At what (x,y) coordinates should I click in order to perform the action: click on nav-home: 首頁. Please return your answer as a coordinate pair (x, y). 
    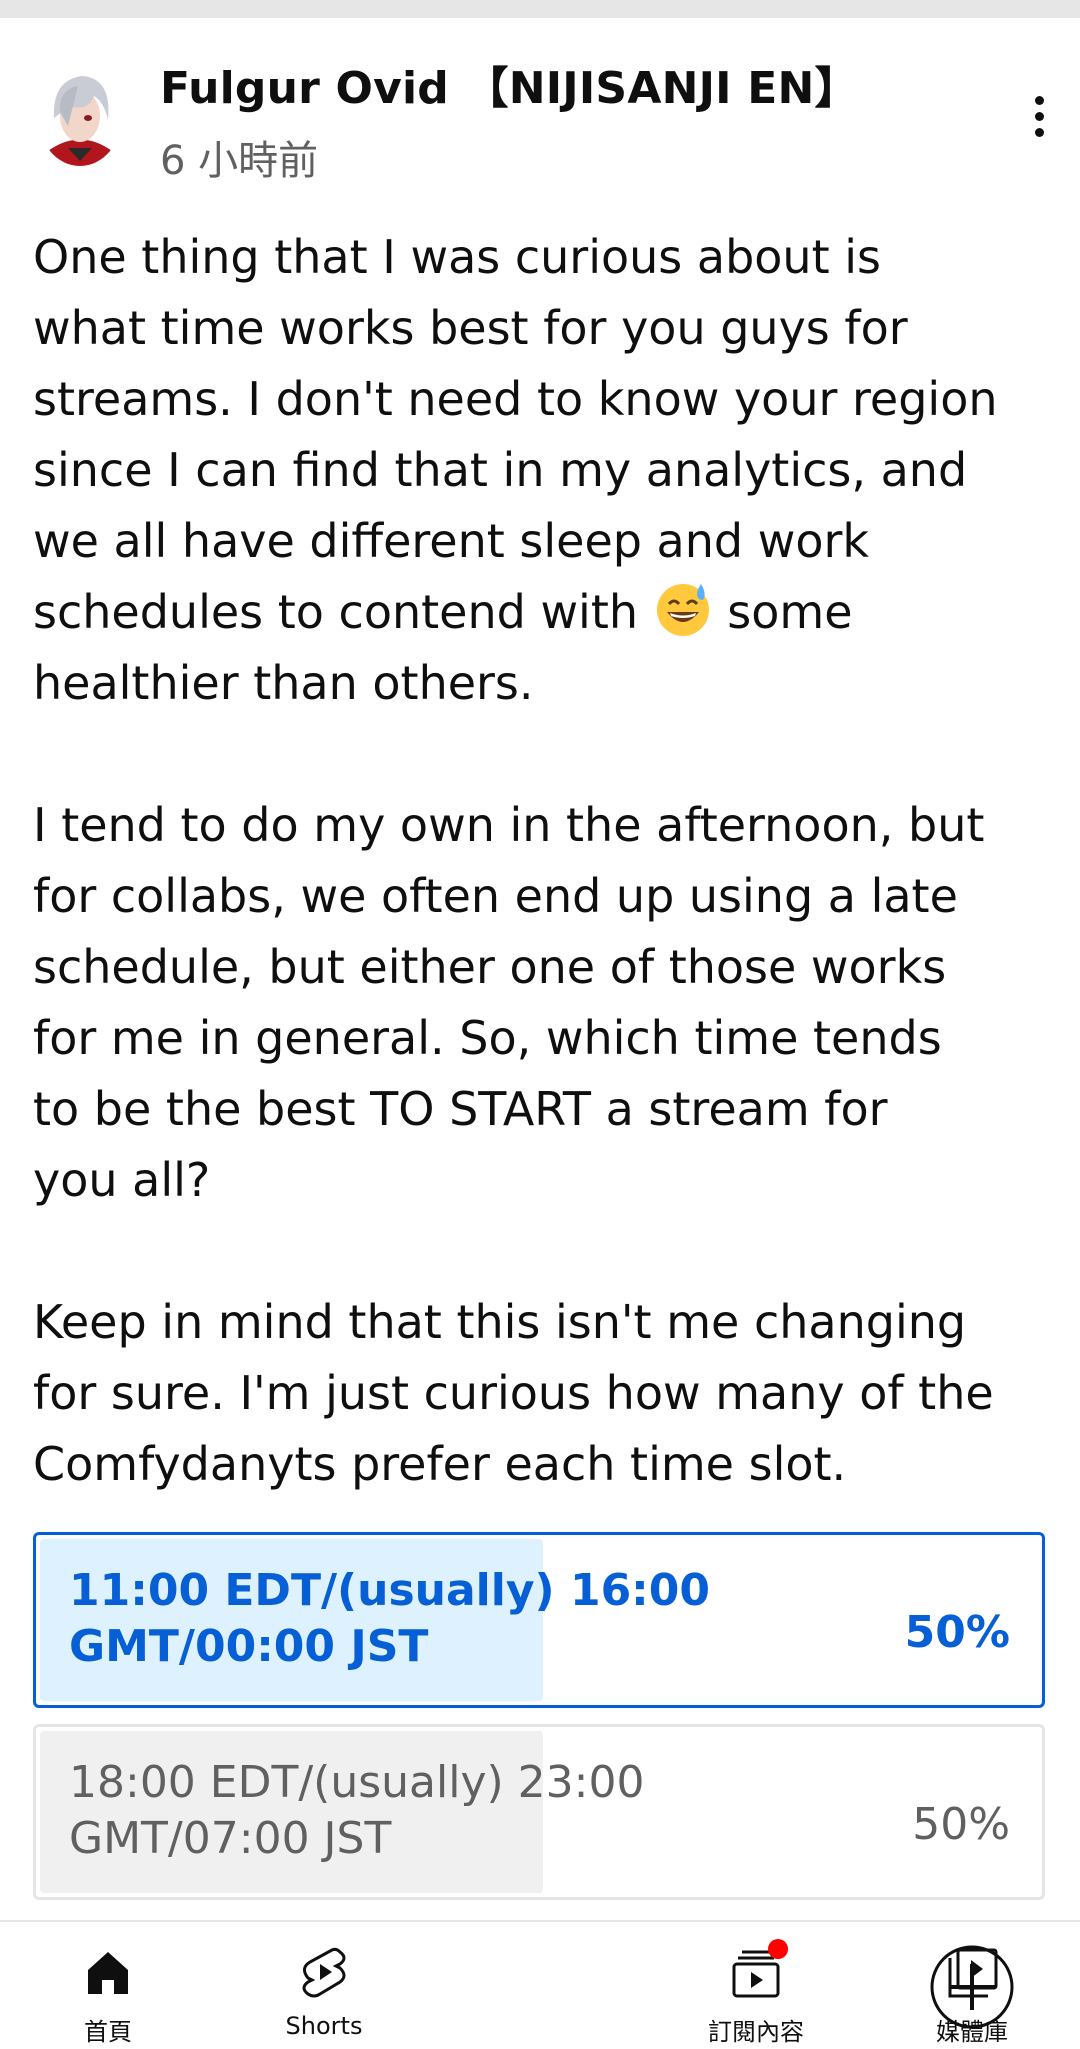
    Looking at the image, I should click on (108, 1985).